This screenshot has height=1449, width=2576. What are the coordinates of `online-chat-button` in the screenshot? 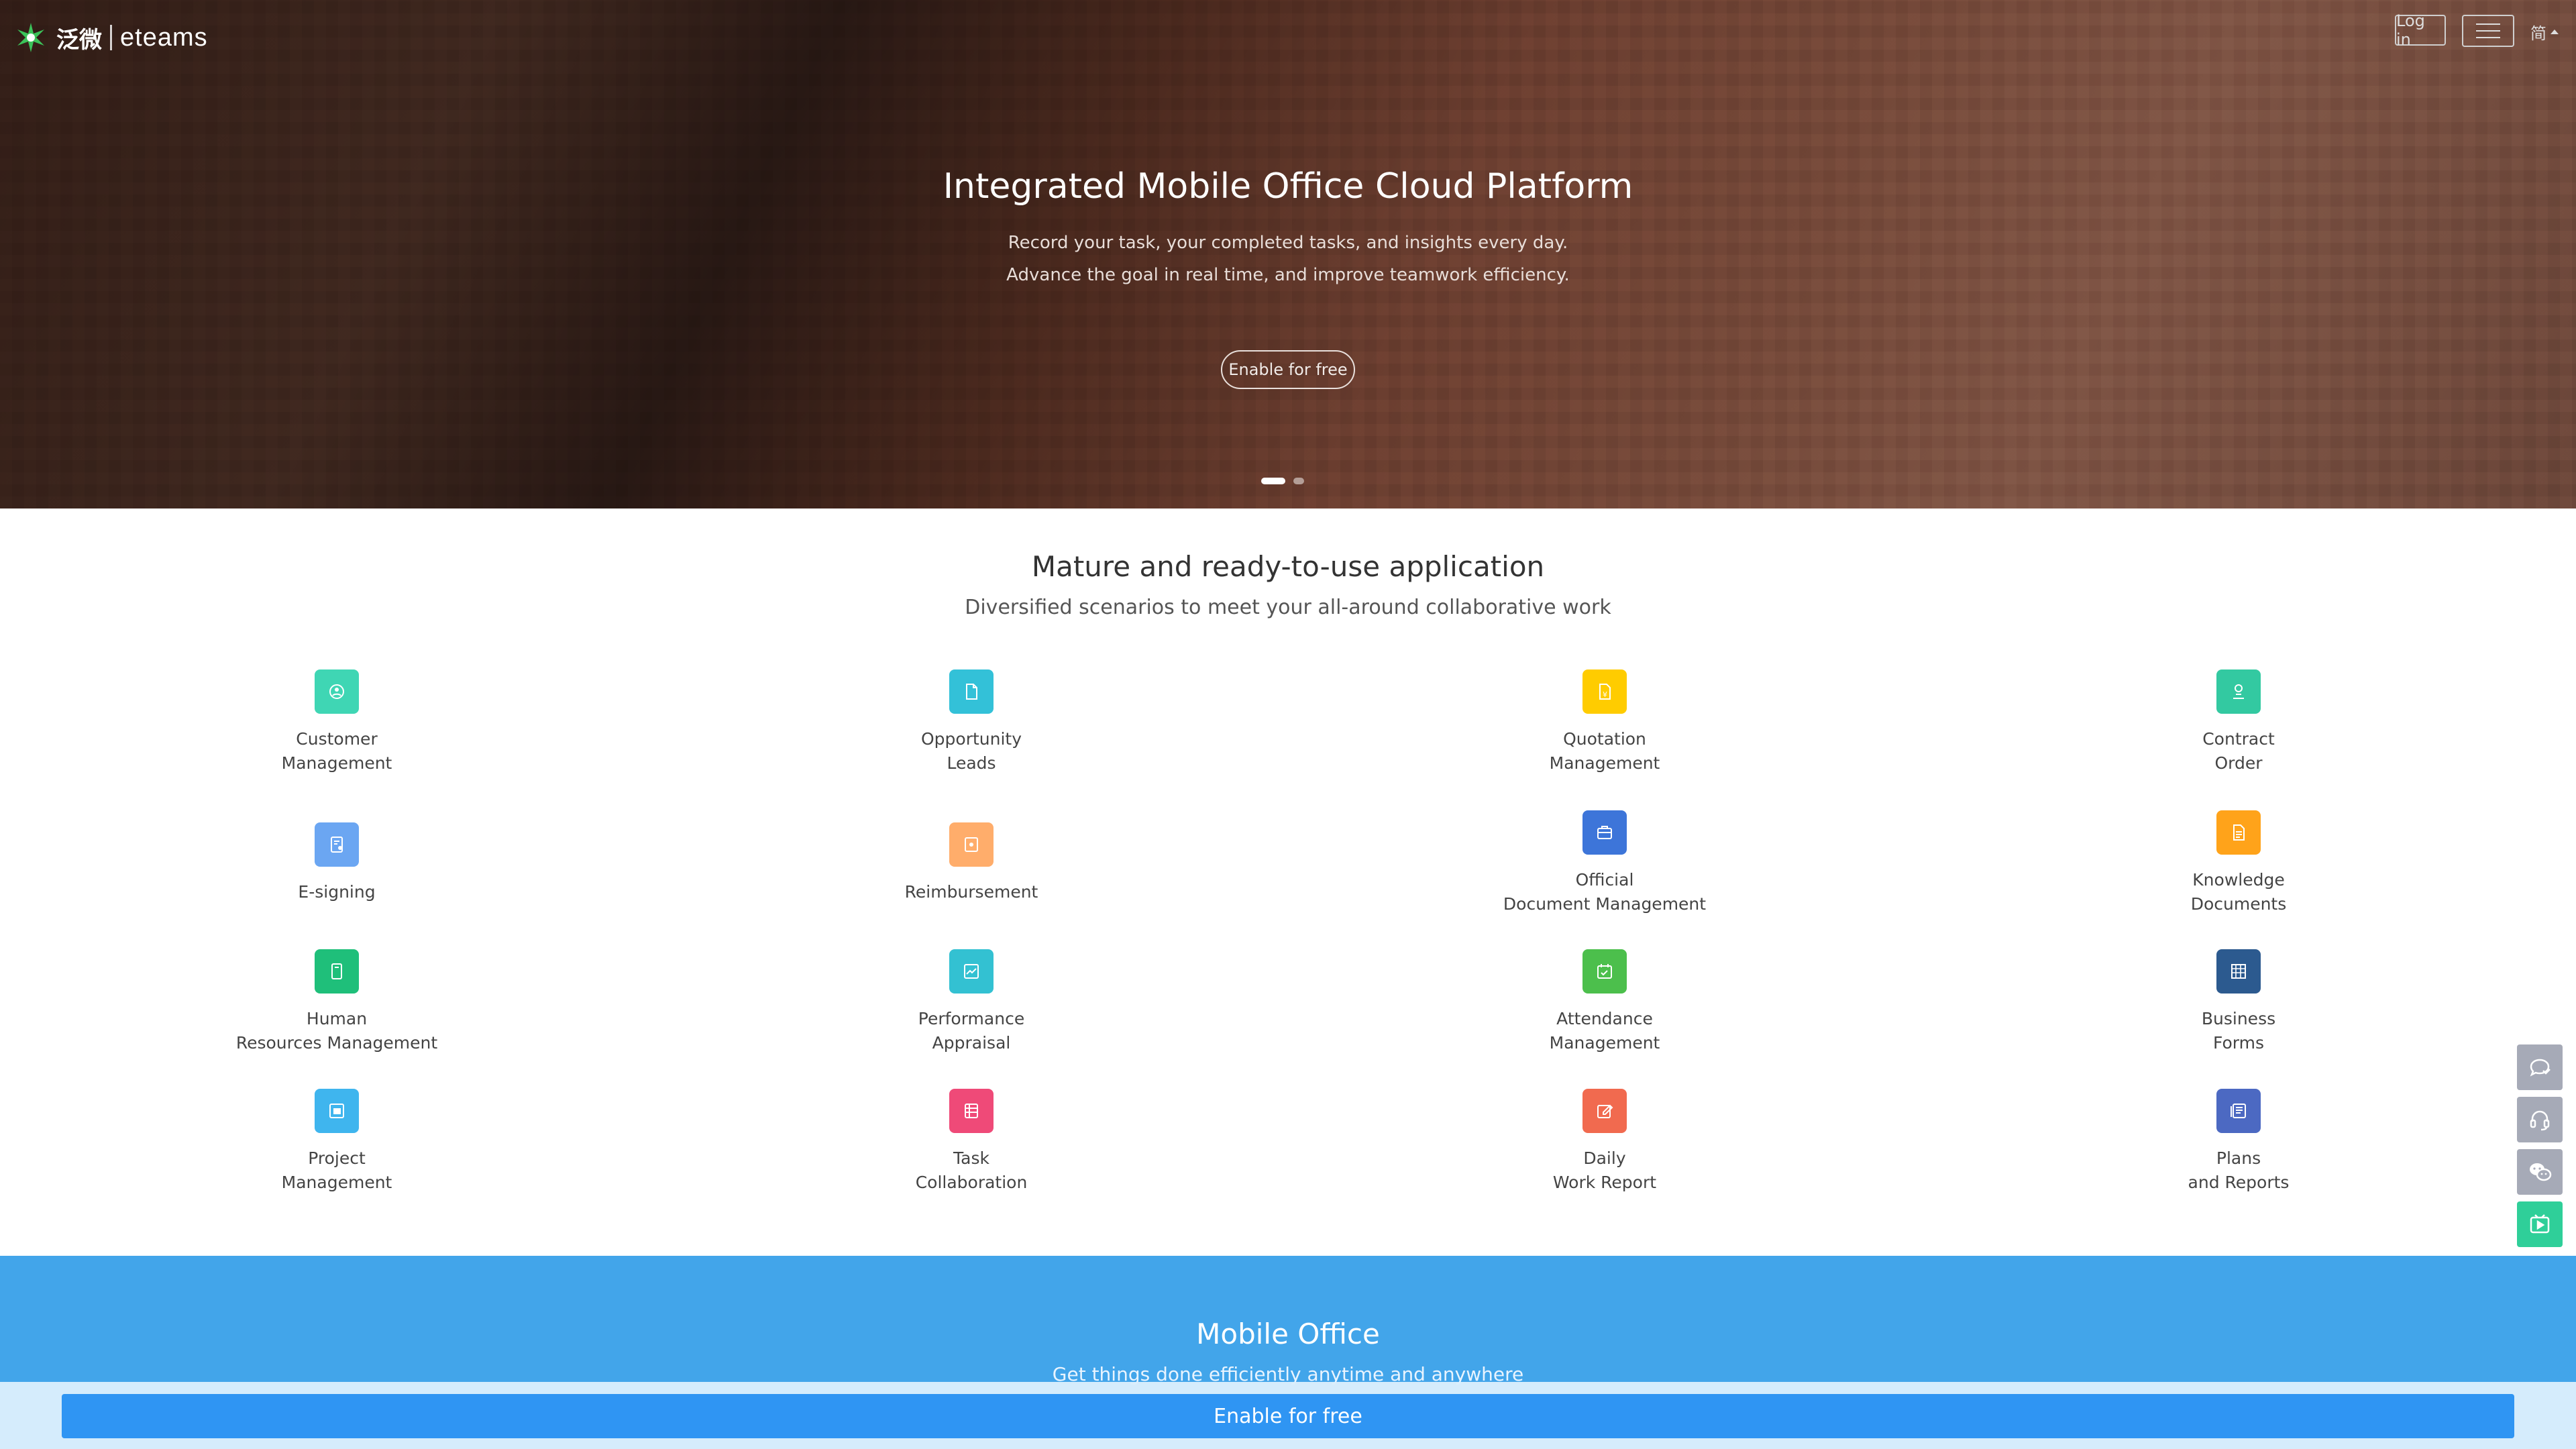 It's located at (2540, 1067).